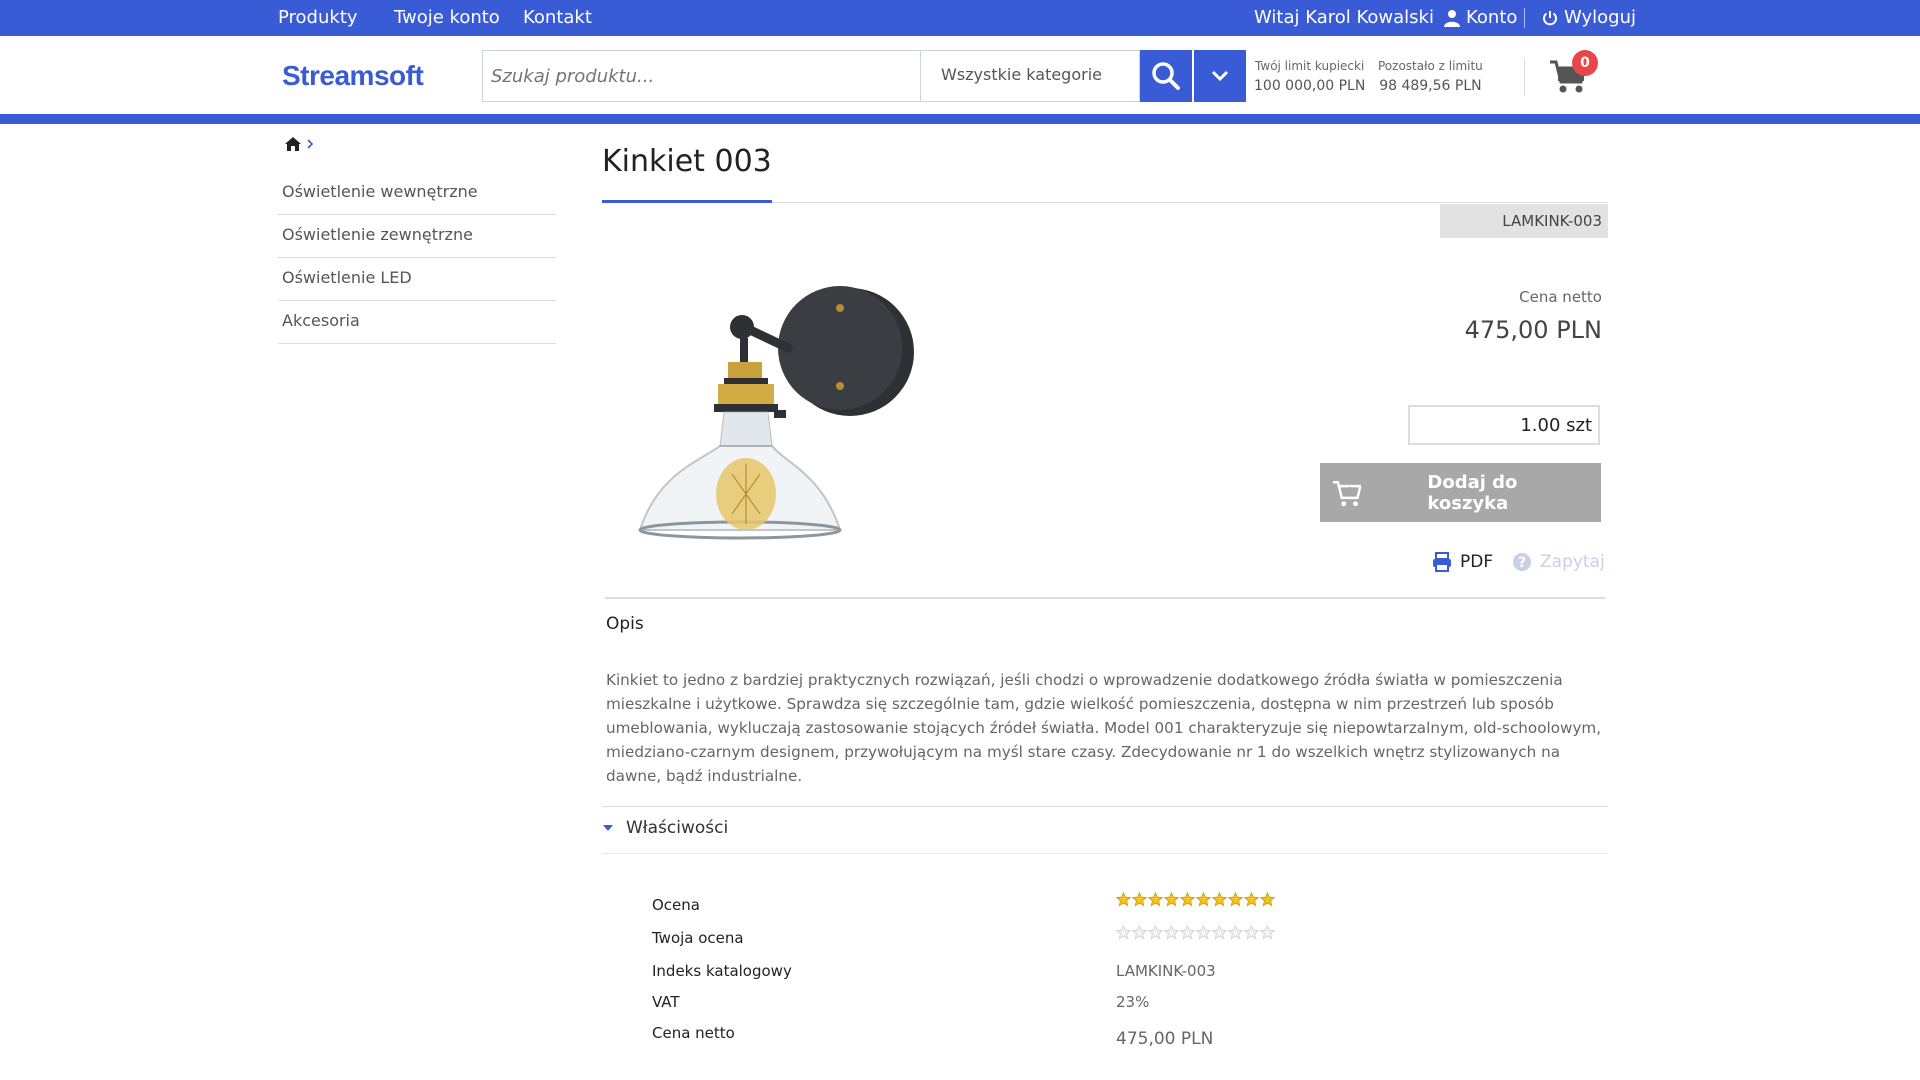  Describe the element at coordinates (417, 193) in the screenshot. I see `sidebar-item-indoor-lighting: Oświetlenie wewnętrzne` at that location.